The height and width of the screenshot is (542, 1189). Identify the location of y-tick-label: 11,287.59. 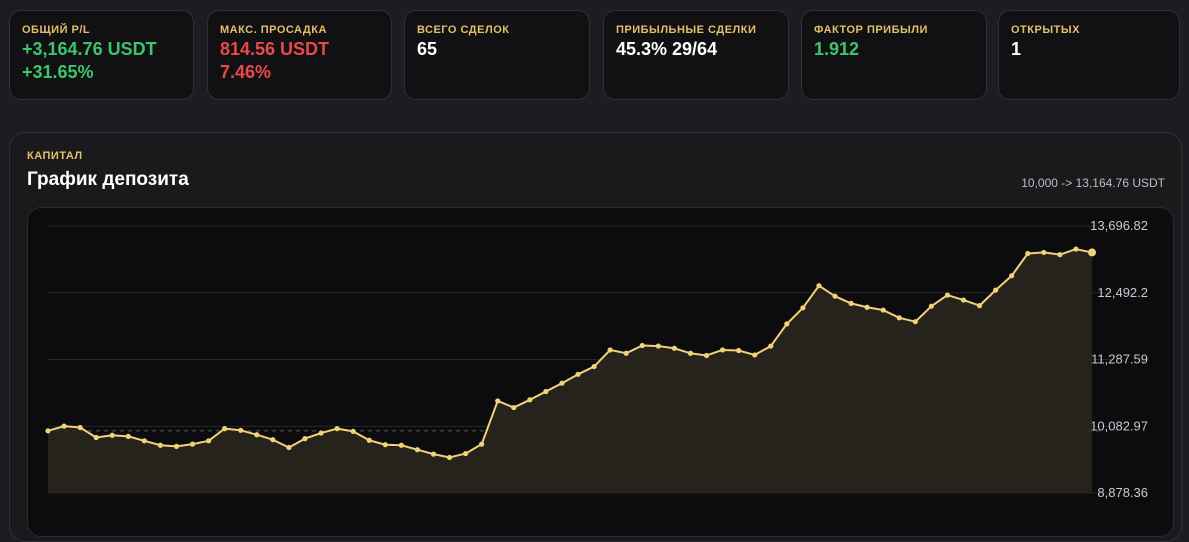
(1119, 359).